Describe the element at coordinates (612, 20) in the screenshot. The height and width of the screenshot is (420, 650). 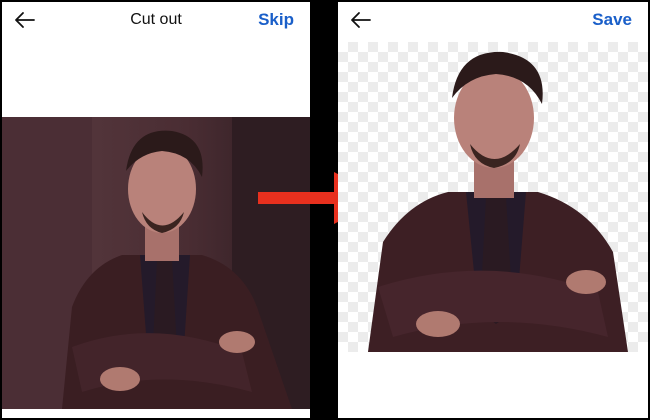
I see `save-button: Save` at that location.